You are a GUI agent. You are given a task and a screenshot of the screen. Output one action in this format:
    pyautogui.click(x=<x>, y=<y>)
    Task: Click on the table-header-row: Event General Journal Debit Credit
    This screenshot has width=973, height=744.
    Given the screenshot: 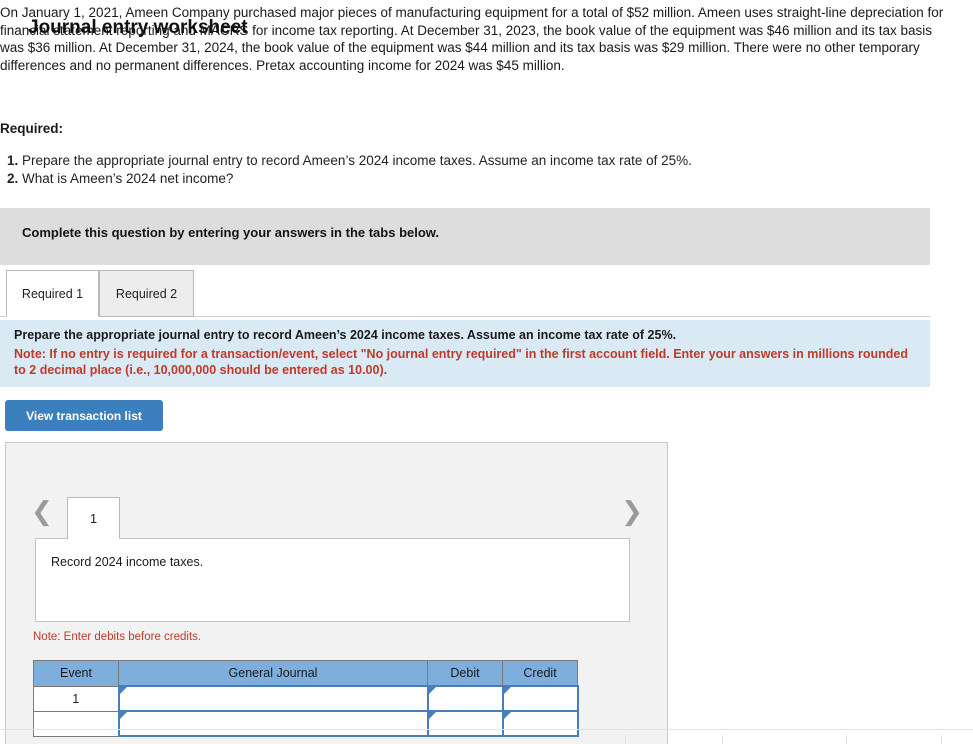 What is the action you would take?
    pyautogui.click(x=305, y=673)
    